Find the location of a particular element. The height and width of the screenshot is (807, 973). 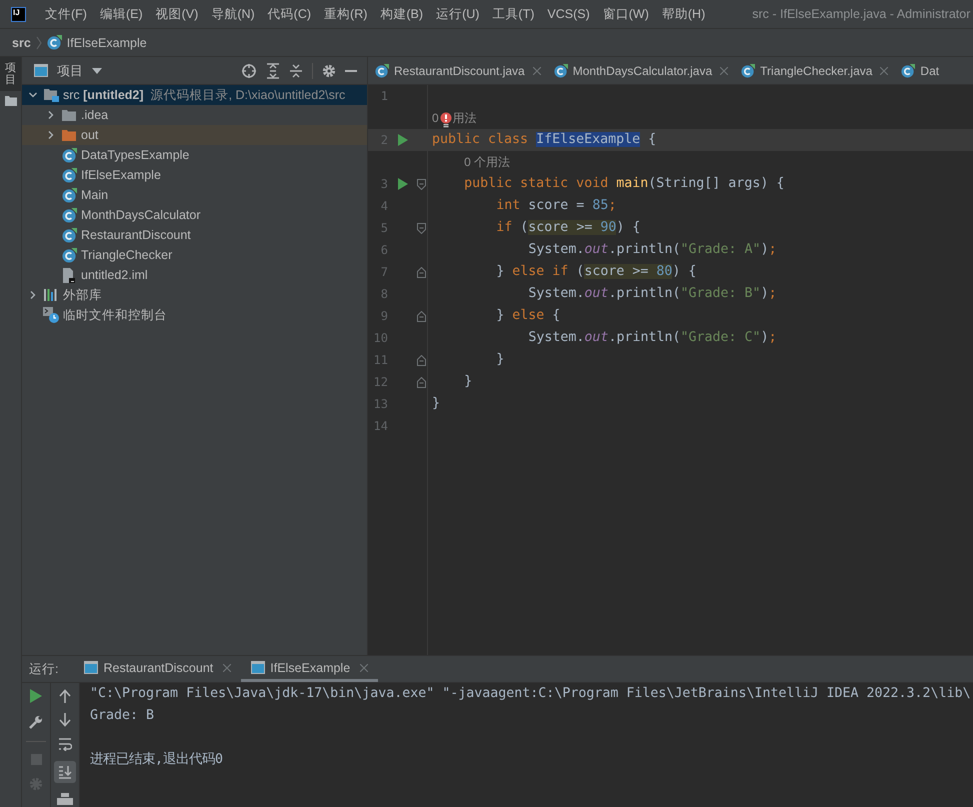

usage-hint: 0 个用法 is located at coordinates (487, 162).